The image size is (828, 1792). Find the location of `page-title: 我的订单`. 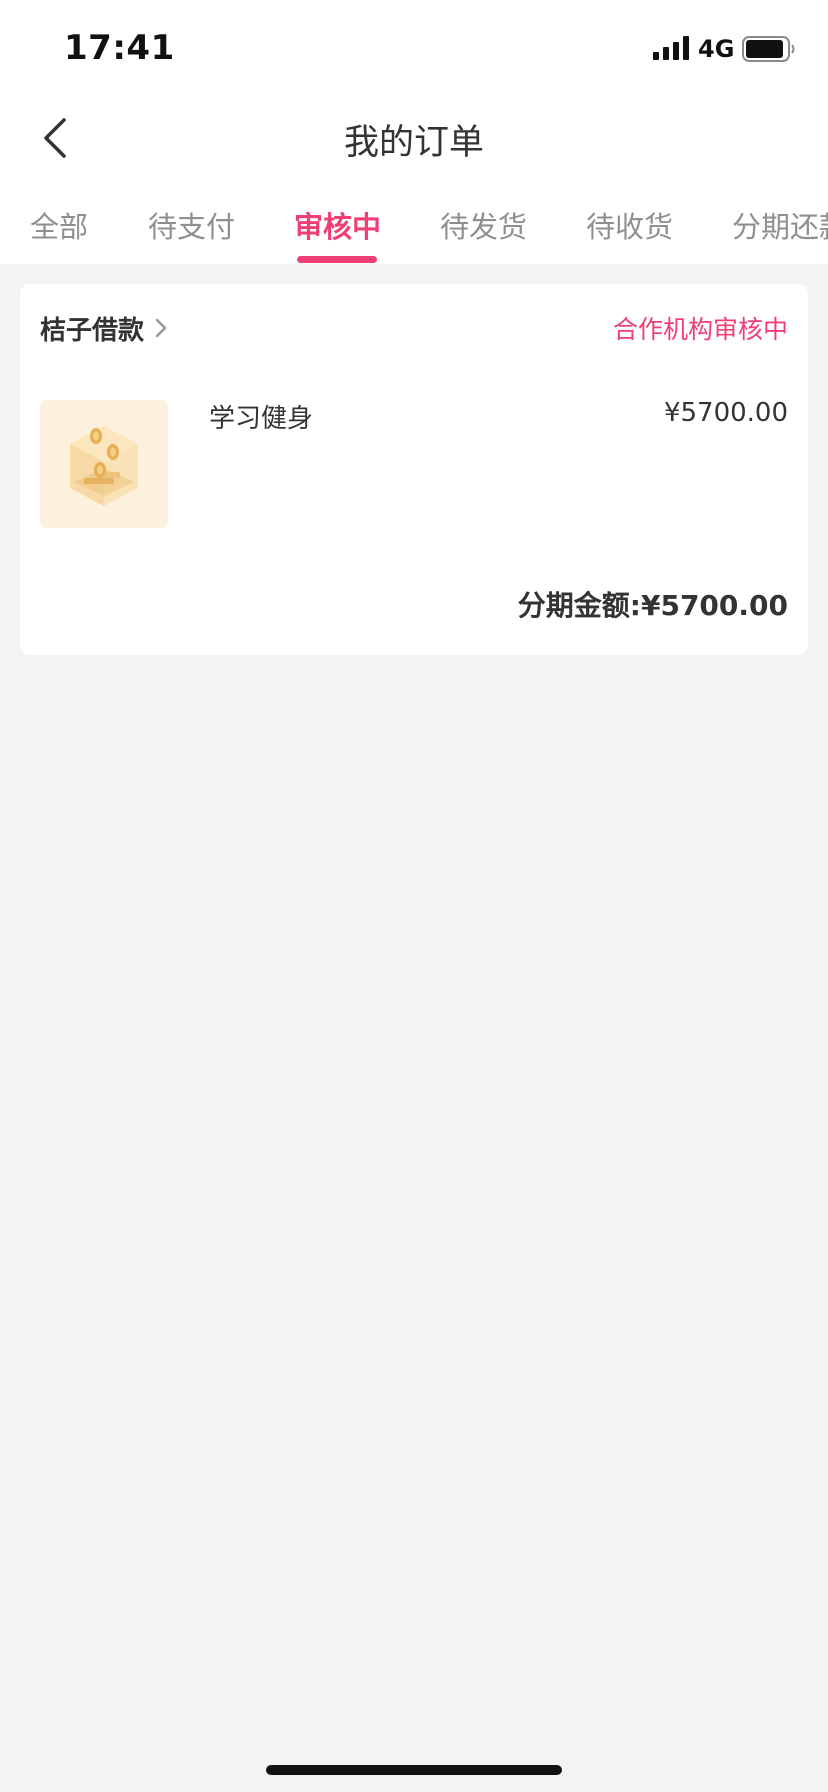

page-title: 我的订单 is located at coordinates (413, 143).